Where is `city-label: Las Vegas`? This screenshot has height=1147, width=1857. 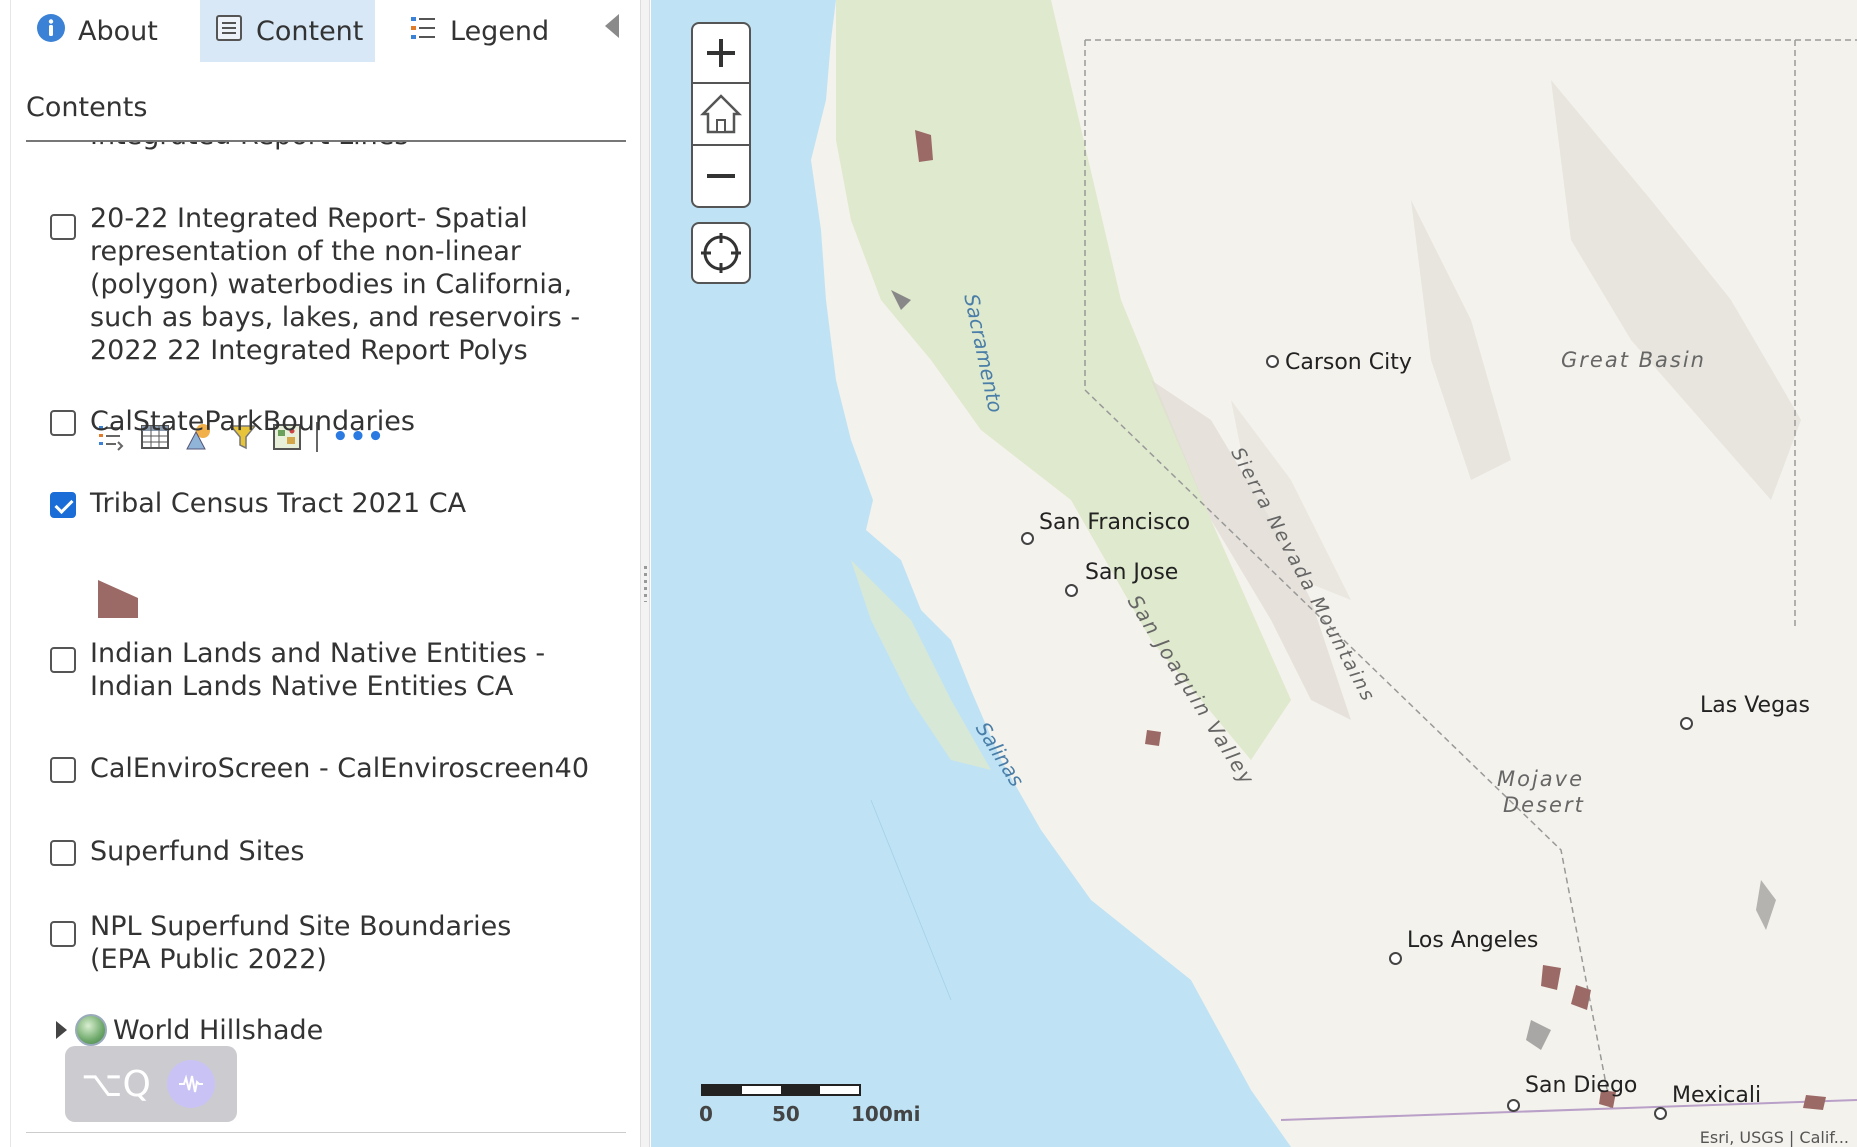 city-label: Las Vegas is located at coordinates (1745, 711).